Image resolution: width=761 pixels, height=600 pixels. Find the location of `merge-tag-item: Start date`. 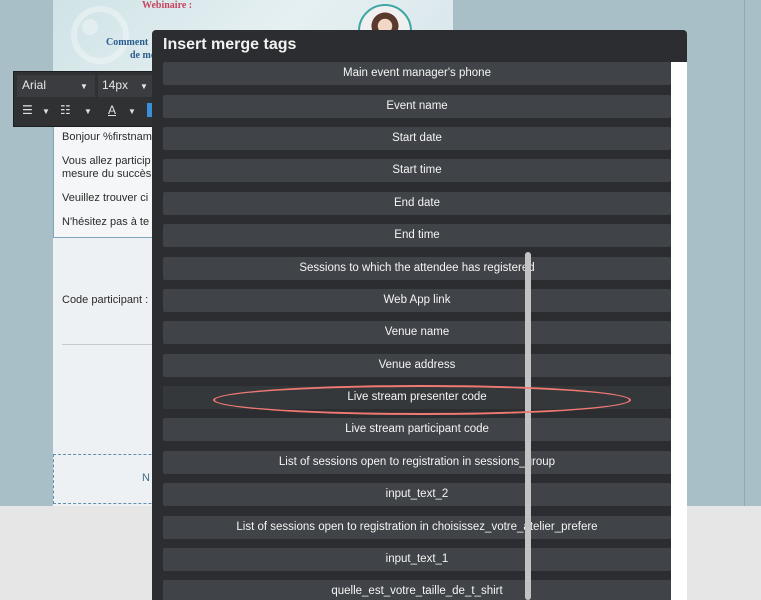

merge-tag-item: Start date is located at coordinates (417, 138).